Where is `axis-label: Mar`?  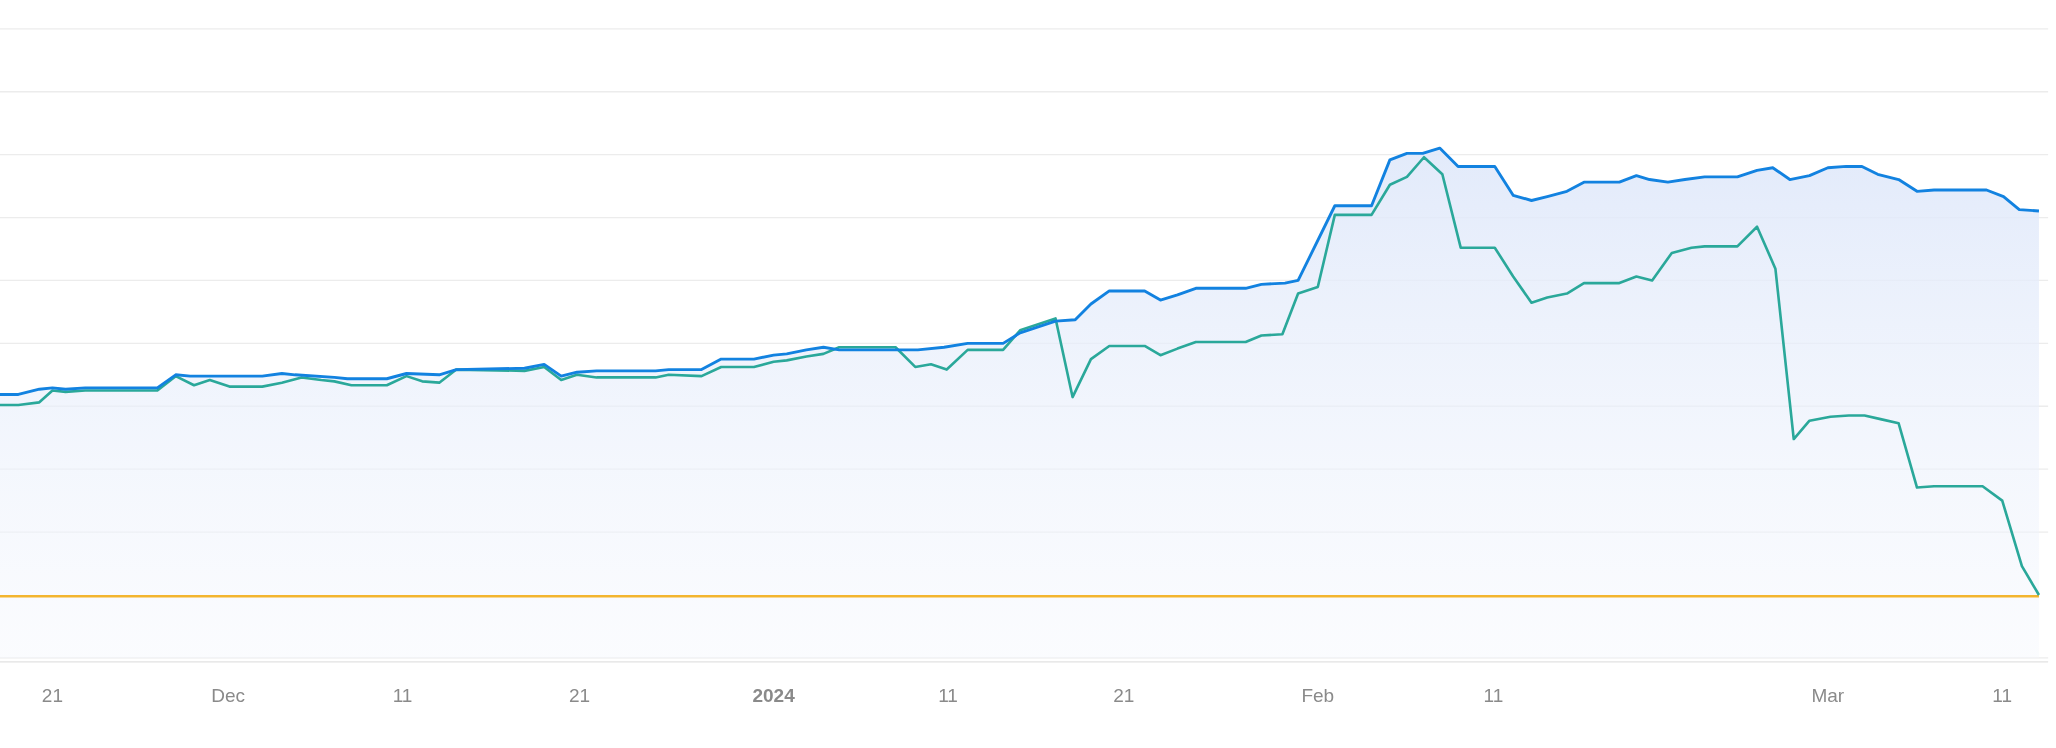
axis-label: Mar is located at coordinates (1828, 696).